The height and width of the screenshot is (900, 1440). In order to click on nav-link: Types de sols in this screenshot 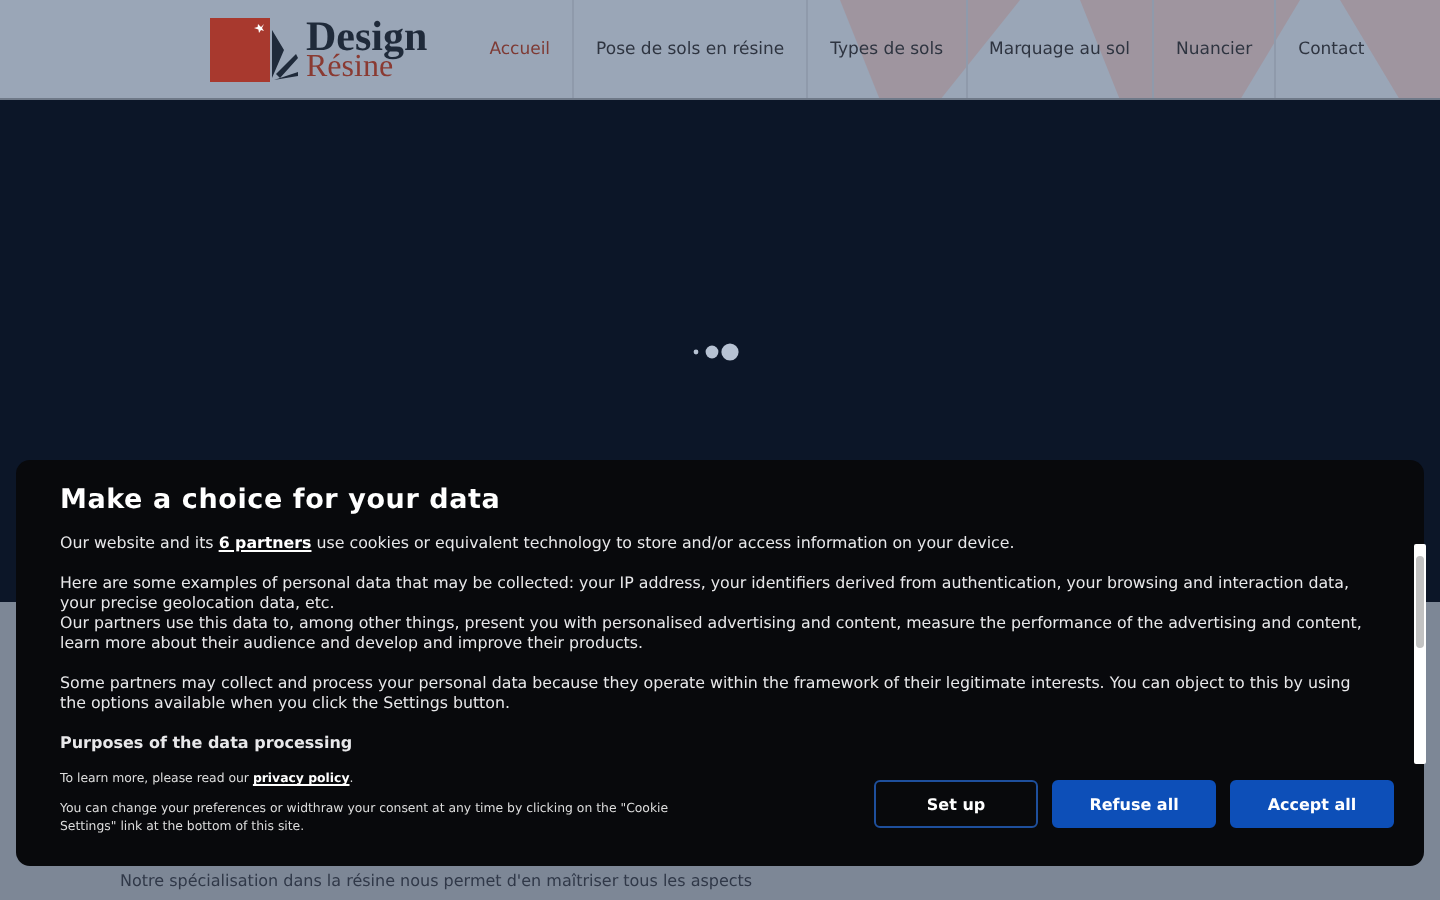, I will do `click(886, 49)`.